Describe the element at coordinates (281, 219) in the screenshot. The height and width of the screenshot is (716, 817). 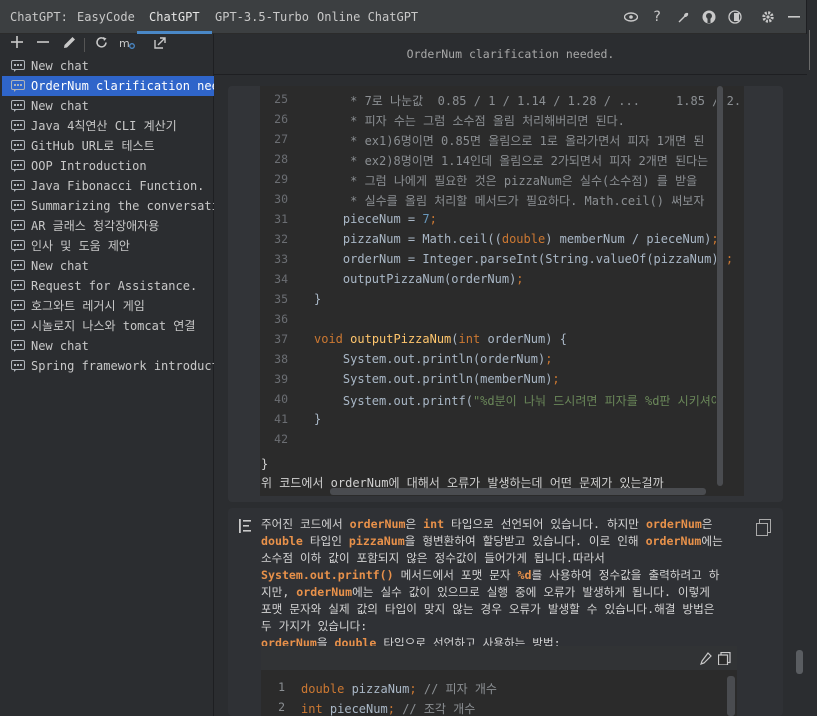
I see `code-line-number: 31` at that location.